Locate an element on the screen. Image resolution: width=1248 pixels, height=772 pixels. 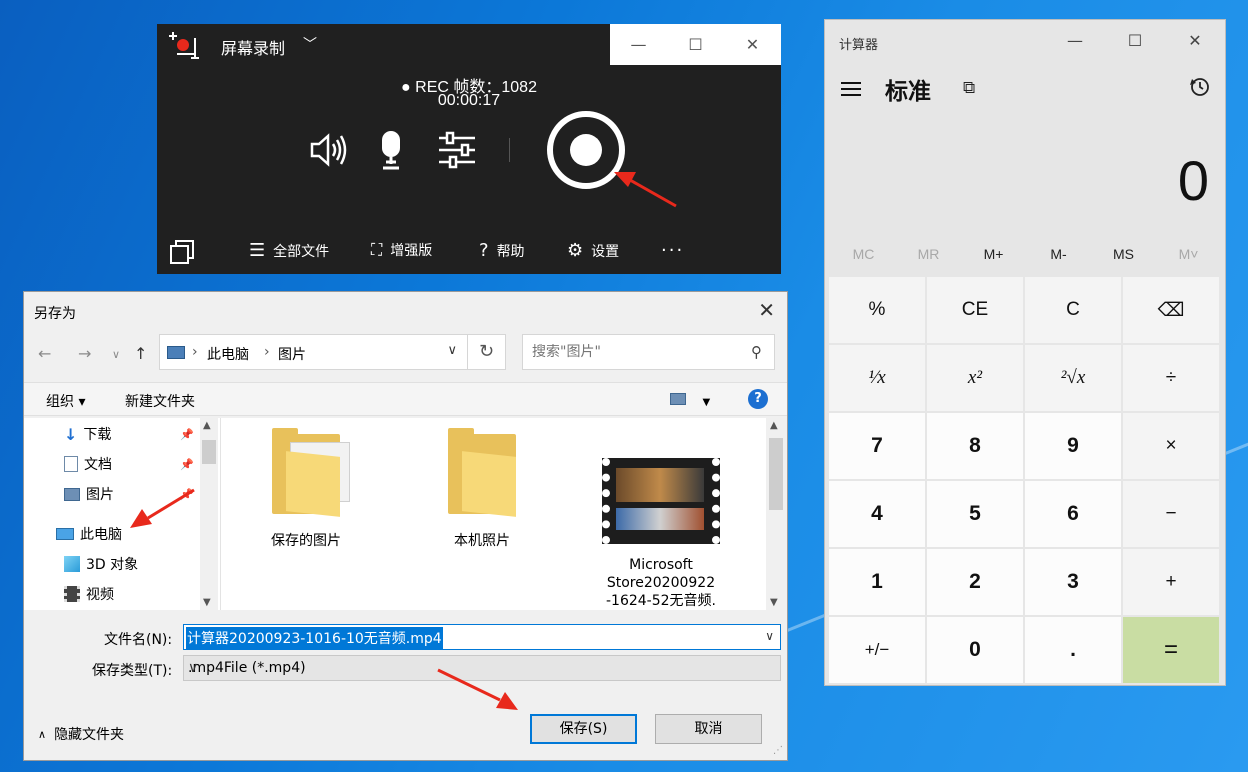
back-arrow-icon: ← is located at coordinates (44, 353).